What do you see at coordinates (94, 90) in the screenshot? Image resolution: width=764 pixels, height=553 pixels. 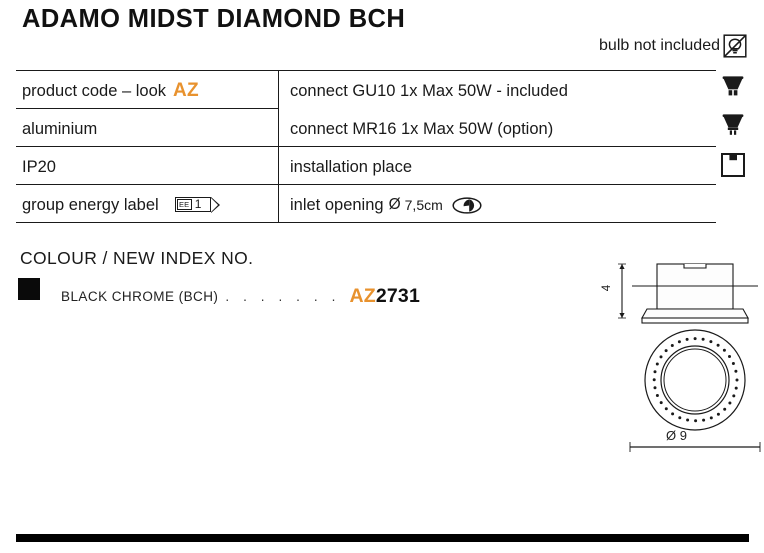 I see `spec-label-product-code: product code – look` at bounding box center [94, 90].